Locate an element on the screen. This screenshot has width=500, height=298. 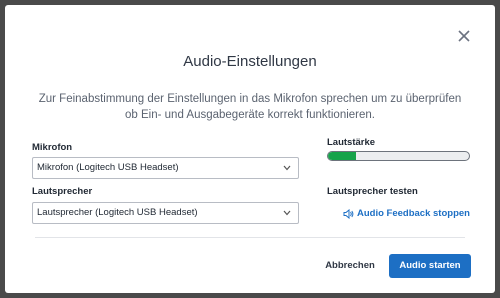
stop-audio-feedback-link: Audio Feedback stoppen is located at coordinates (406, 213).